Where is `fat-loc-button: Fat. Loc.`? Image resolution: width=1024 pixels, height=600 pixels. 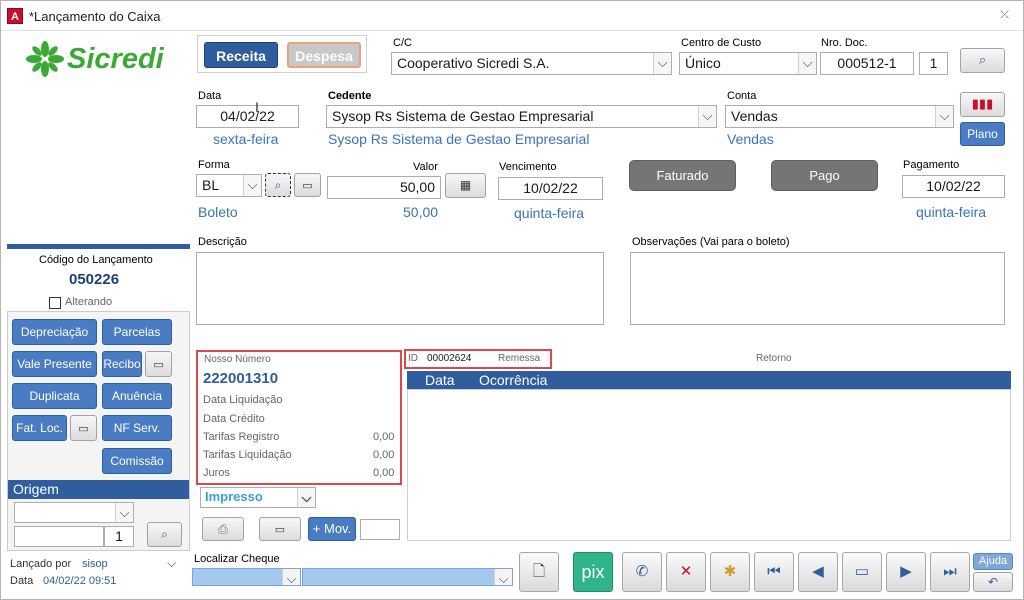 fat-loc-button: Fat. Loc. is located at coordinates (39, 428).